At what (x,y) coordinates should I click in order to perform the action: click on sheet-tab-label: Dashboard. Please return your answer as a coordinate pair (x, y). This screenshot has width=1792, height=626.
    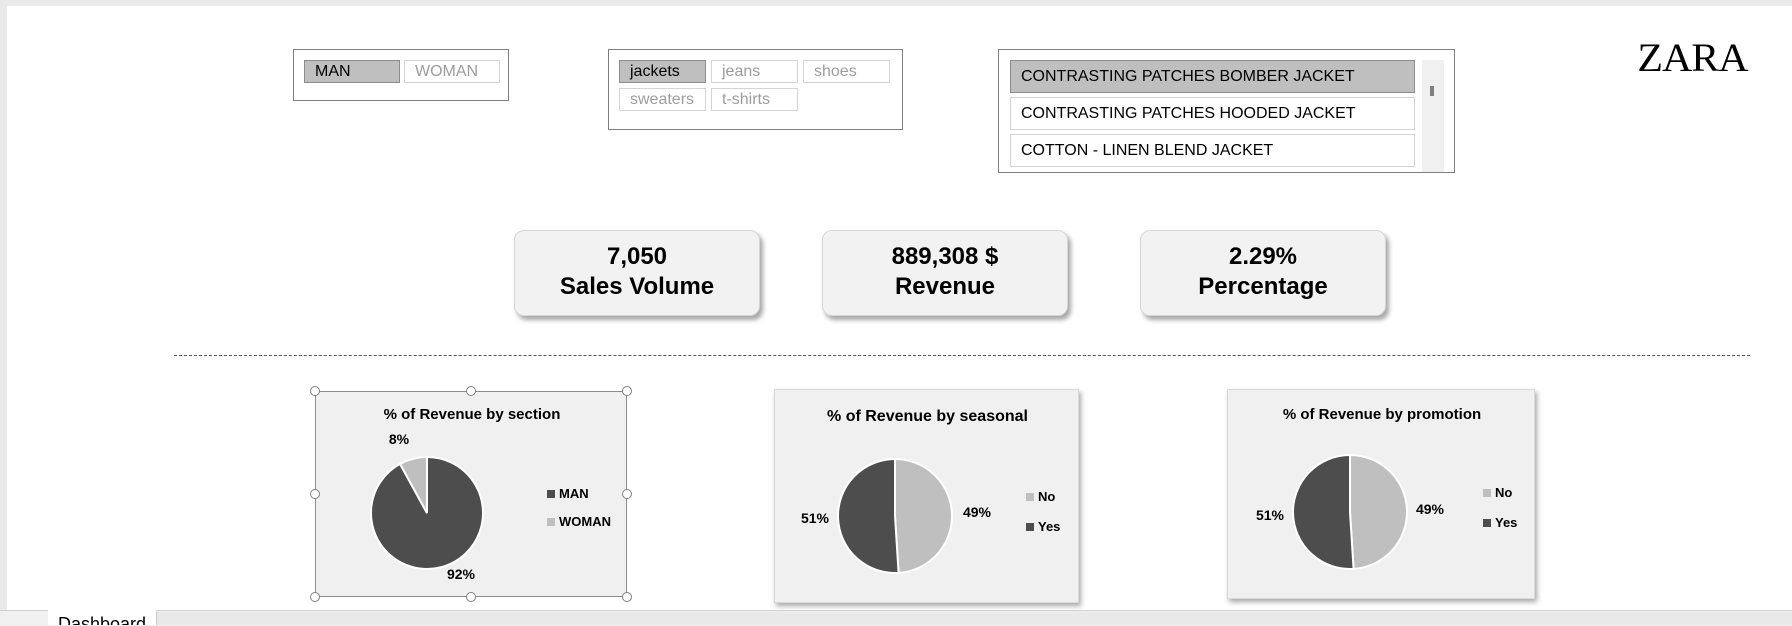
    Looking at the image, I should click on (102, 619).